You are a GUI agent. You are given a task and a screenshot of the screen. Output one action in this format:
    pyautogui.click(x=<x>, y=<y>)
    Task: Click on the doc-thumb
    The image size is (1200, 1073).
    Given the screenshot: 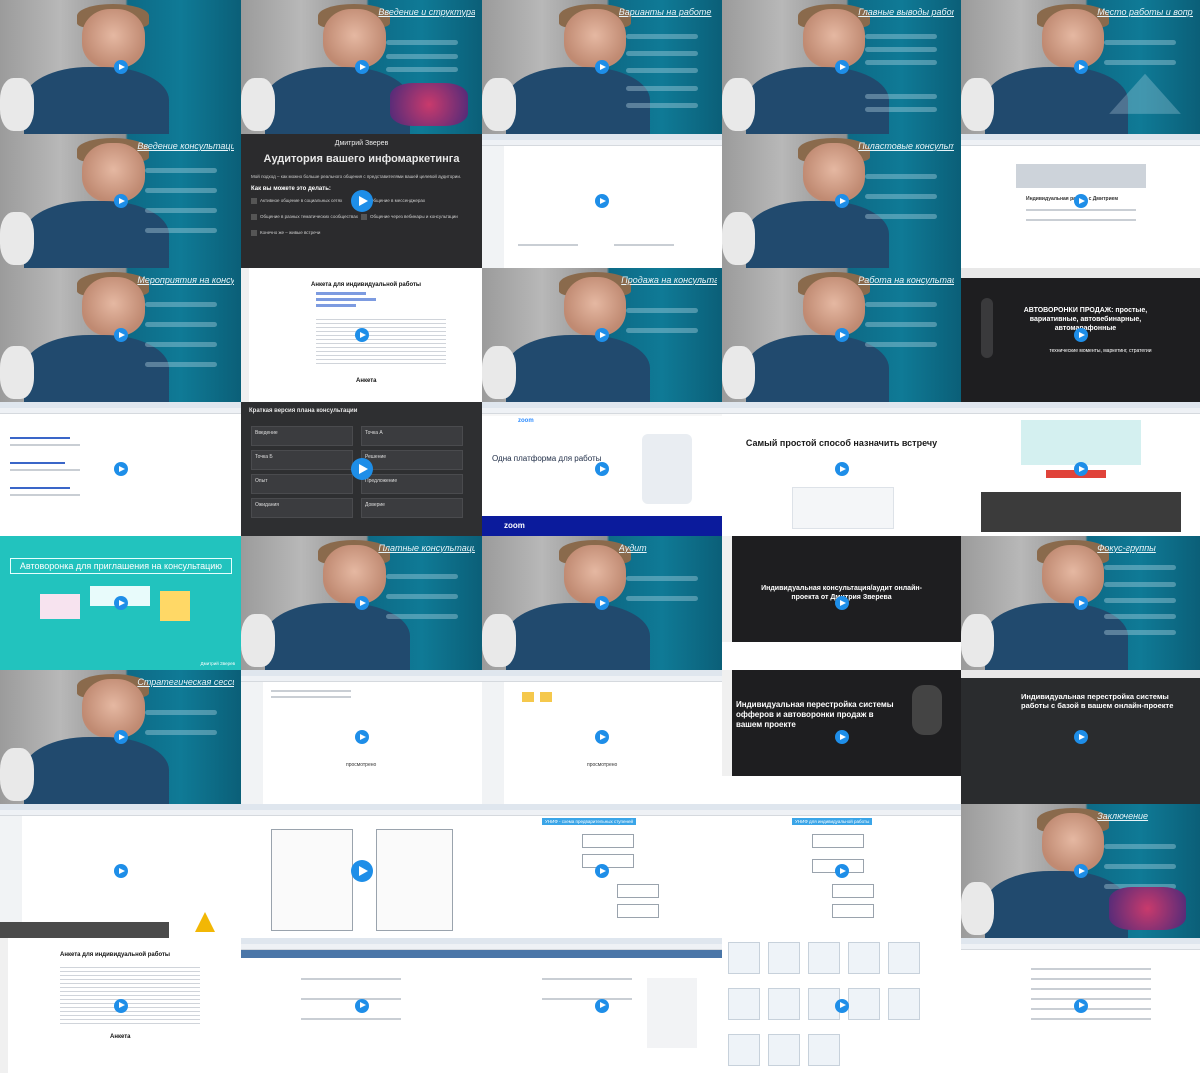 What is the action you would take?
    pyautogui.click(x=784, y=958)
    